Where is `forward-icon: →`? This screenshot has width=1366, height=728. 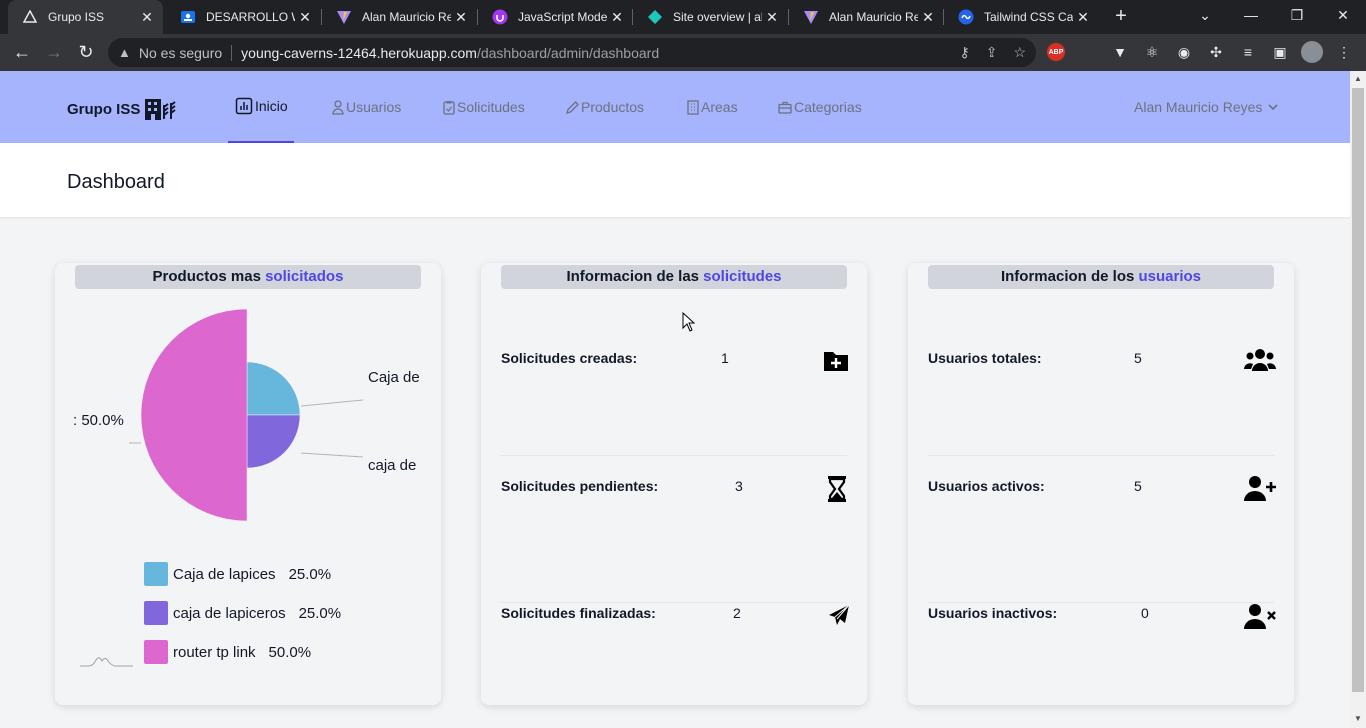
forward-icon: → is located at coordinates (54, 52).